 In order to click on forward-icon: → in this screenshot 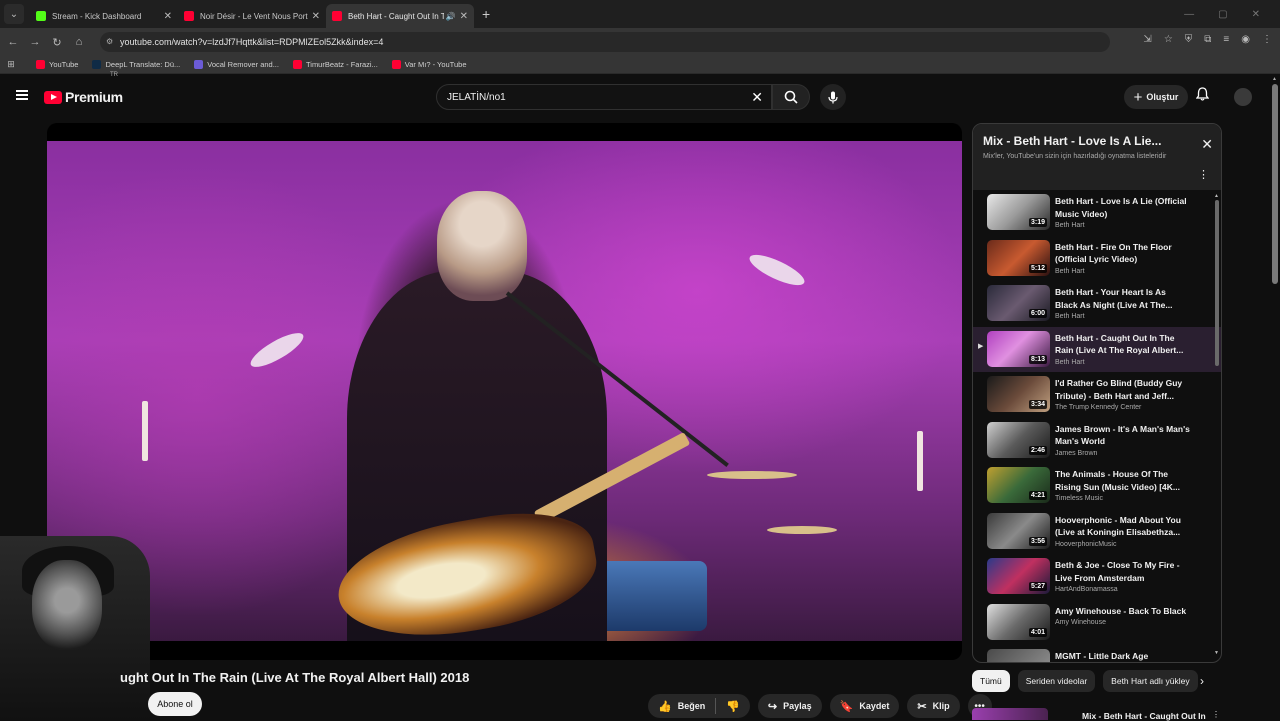, I will do `click(35, 42)`.